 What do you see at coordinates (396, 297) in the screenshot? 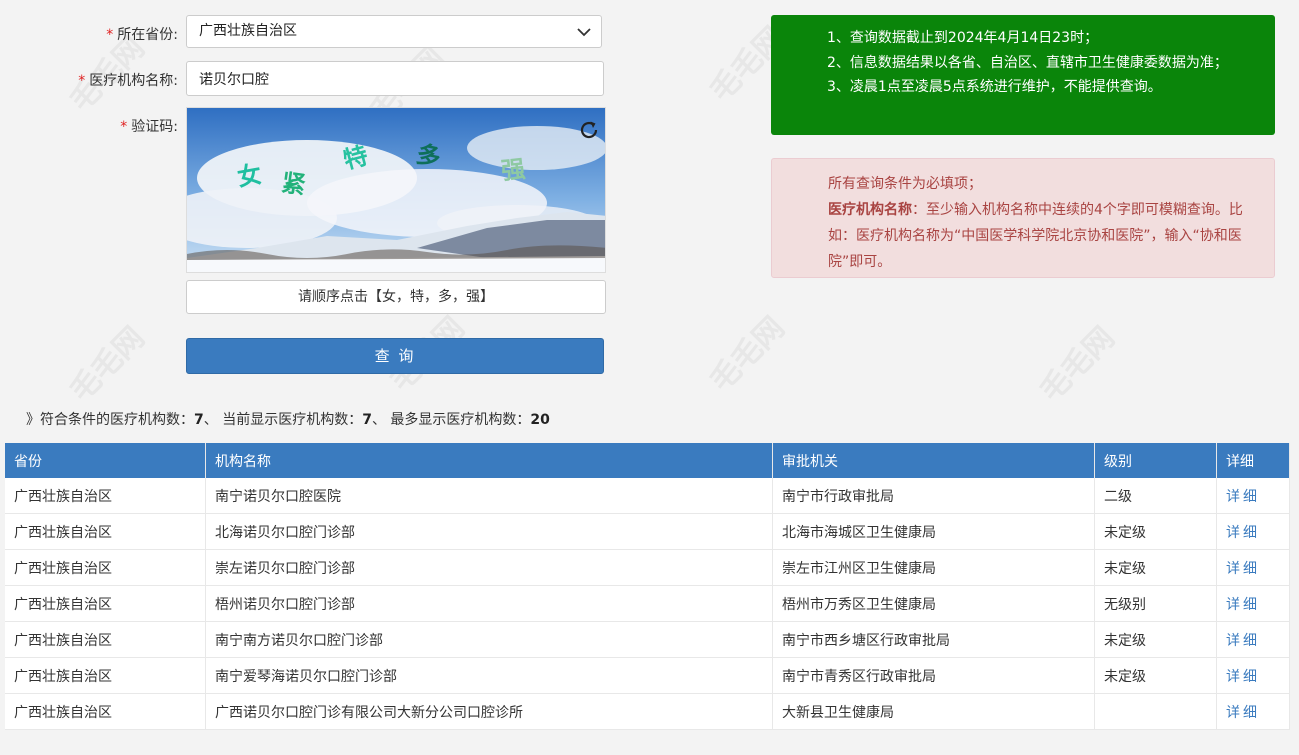
I see `captcha-prompt: 请顺序点击【女，特，多，强】` at bounding box center [396, 297].